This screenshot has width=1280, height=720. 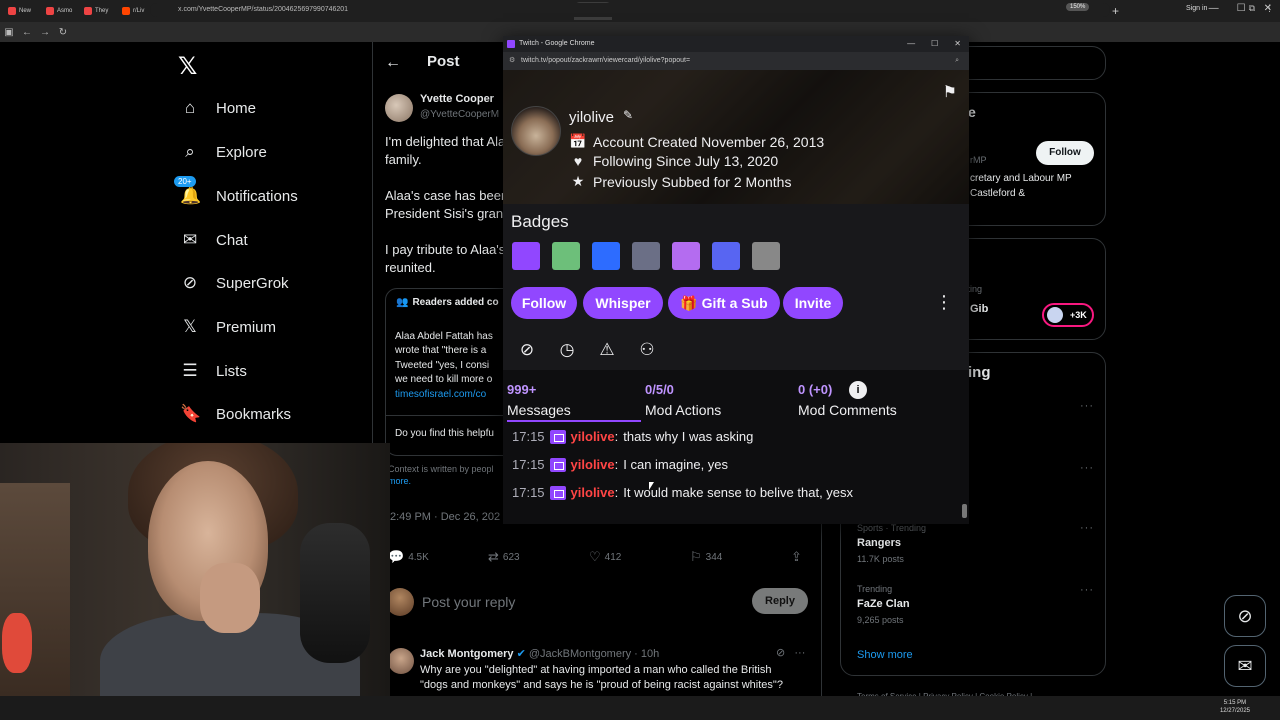 I want to click on tab-mod-comments: Mod Comments, so click(x=847, y=410).